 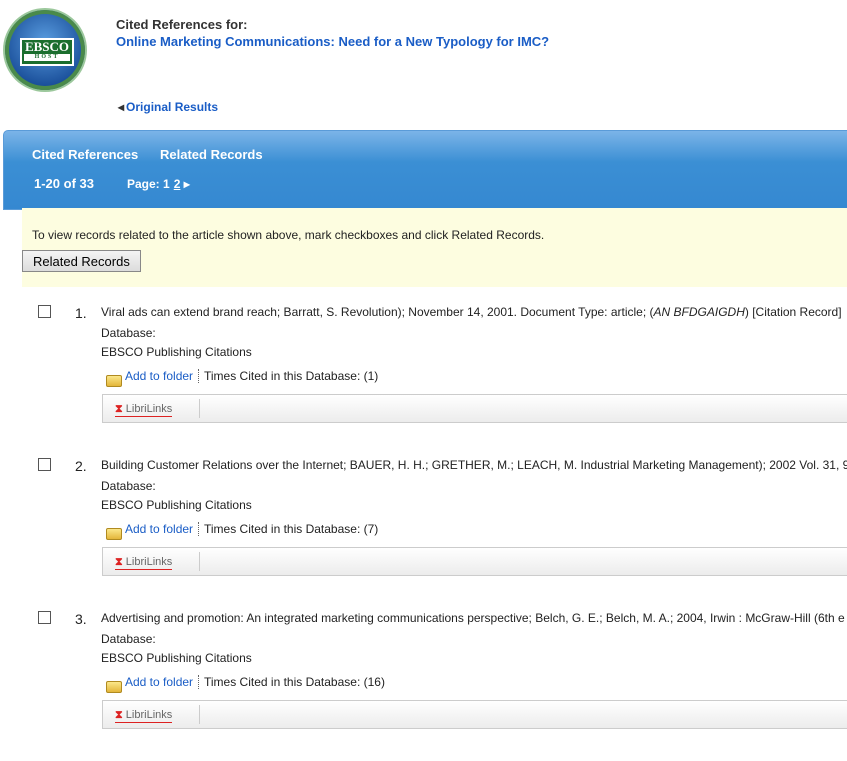 I want to click on item-number: 1., so click(x=81, y=313).